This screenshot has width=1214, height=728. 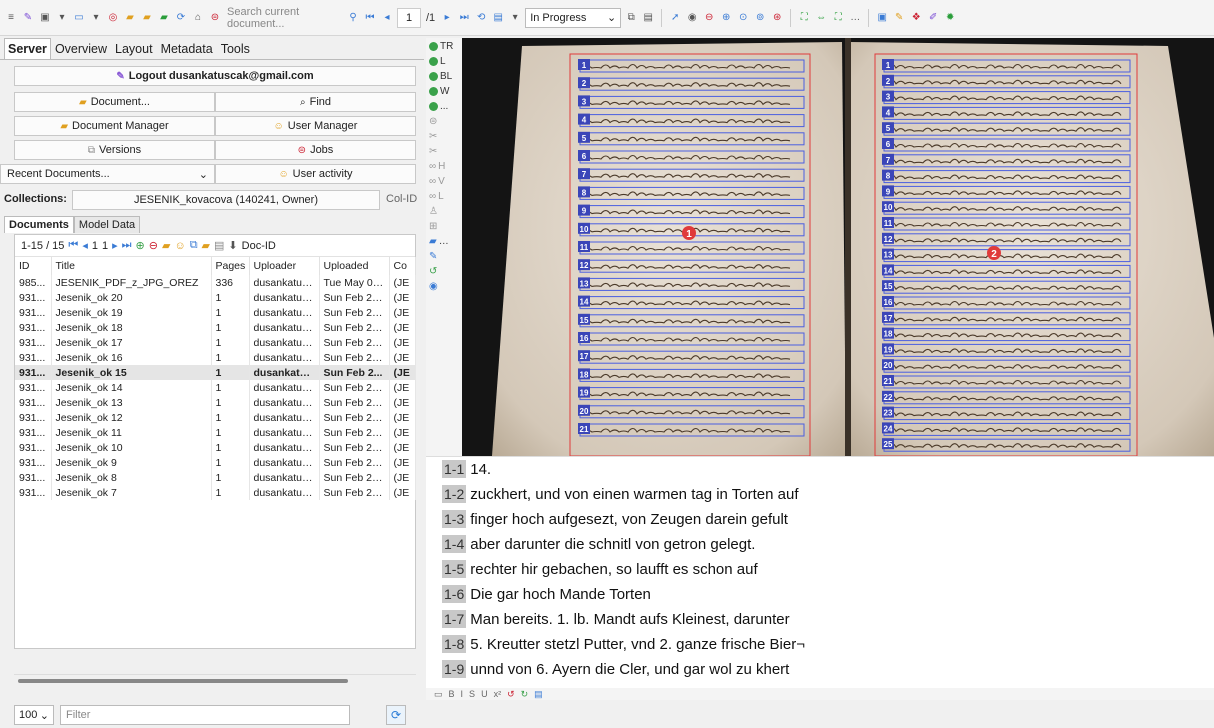 I want to click on col-id-label: Col-ID, so click(x=401, y=199).